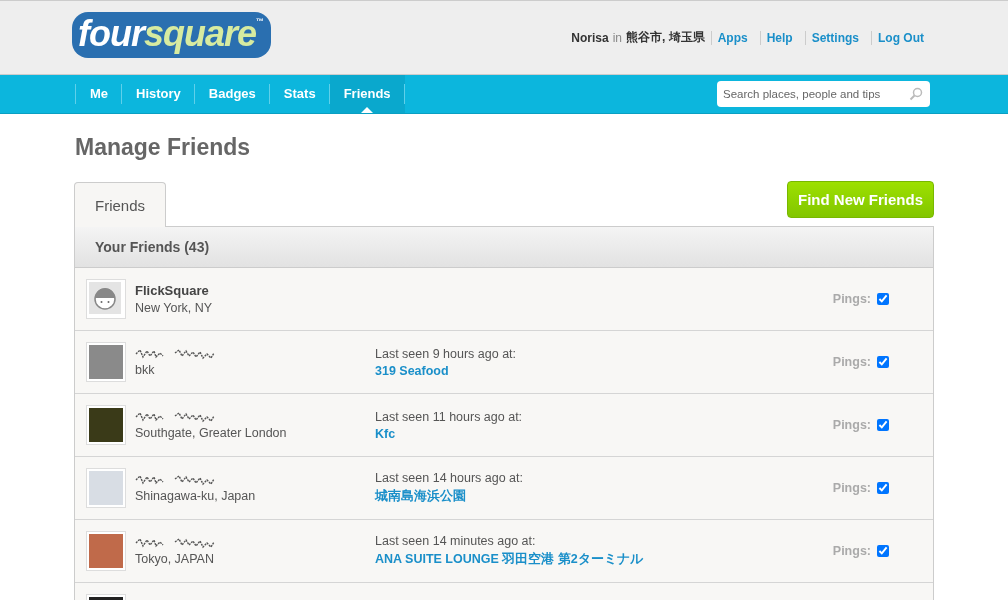  What do you see at coordinates (196, 495) in the screenshot?
I see `friend-location: Shinagawa-ku, Japan` at bounding box center [196, 495].